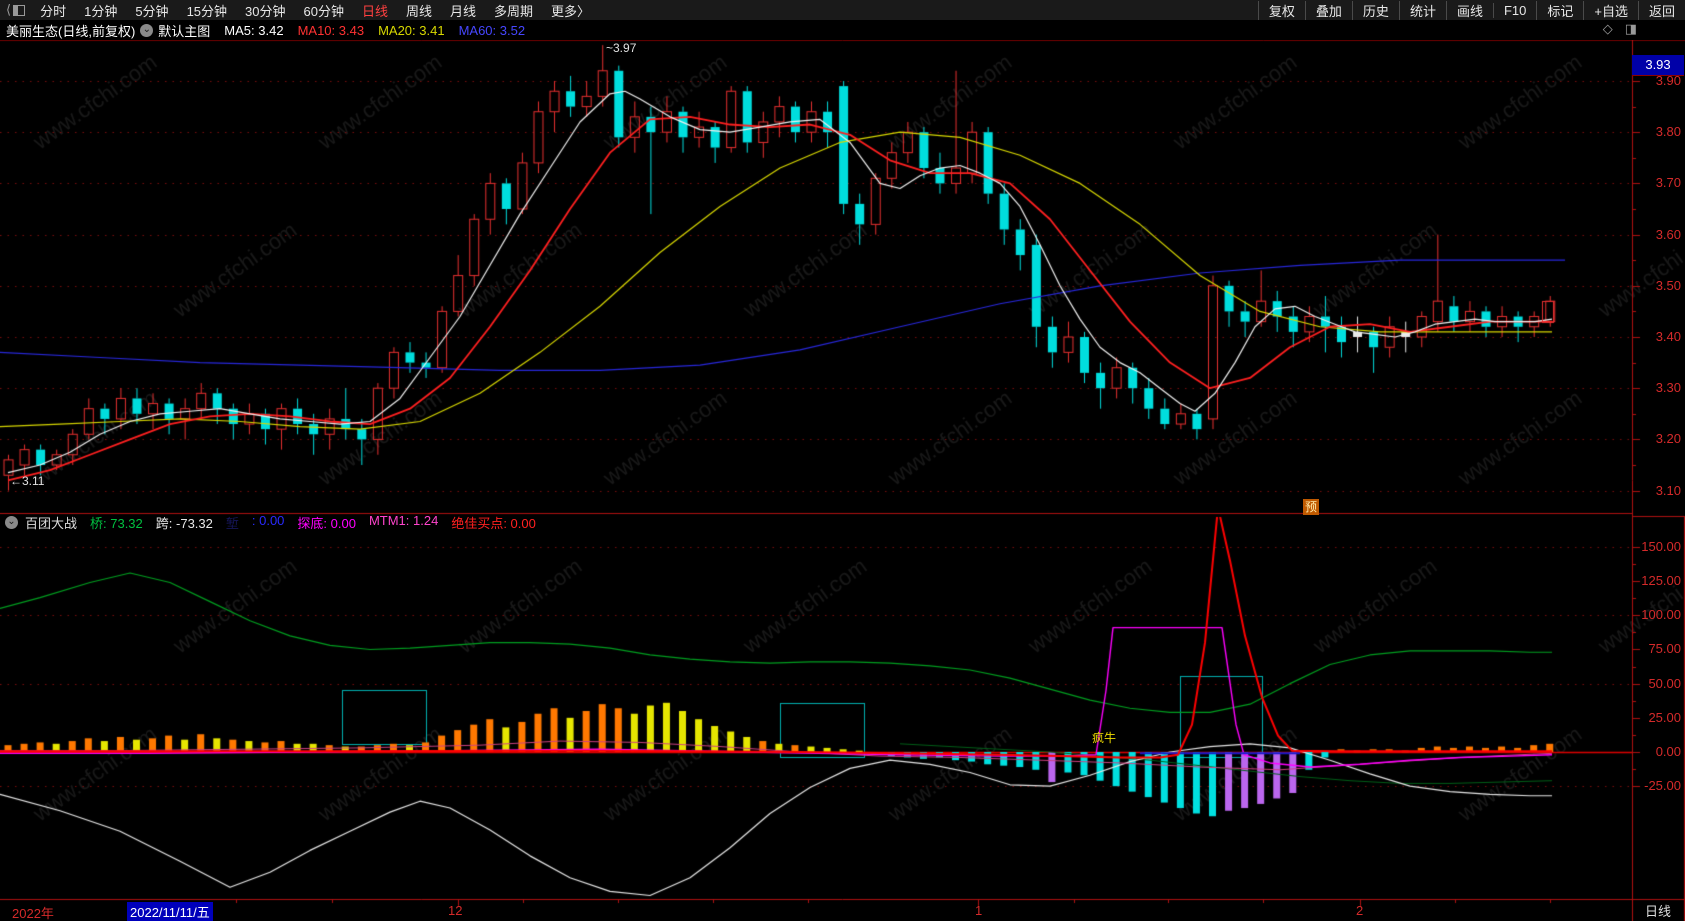 This screenshot has width=1685, height=921. What do you see at coordinates (492, 30) in the screenshot?
I see `ma-value-label: MA60: 3.52` at bounding box center [492, 30].